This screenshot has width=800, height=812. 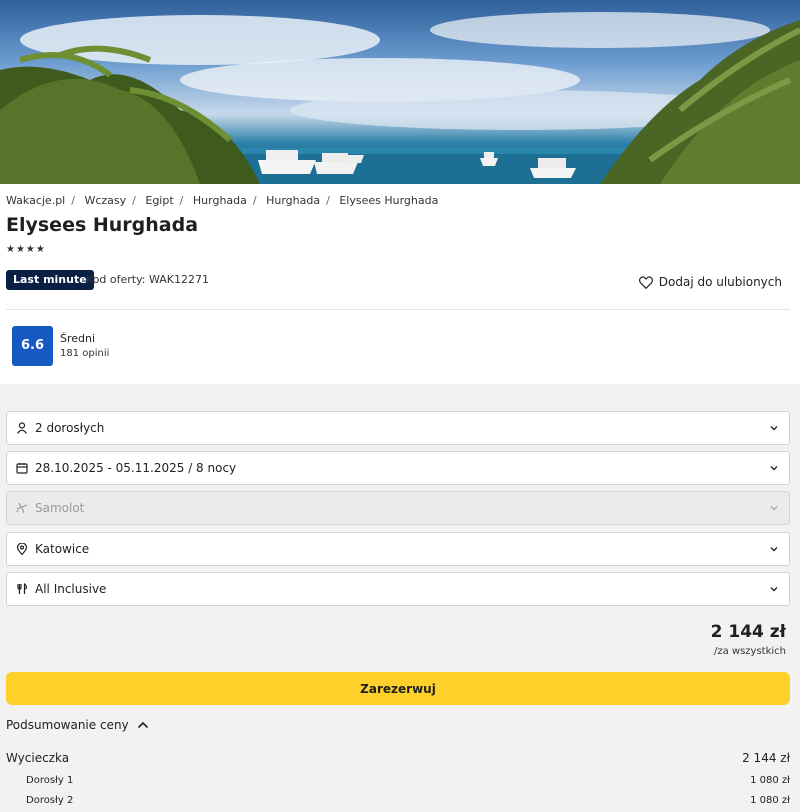 What do you see at coordinates (35, 200) in the screenshot?
I see `breadcrumb-item: Wakacje.pl` at bounding box center [35, 200].